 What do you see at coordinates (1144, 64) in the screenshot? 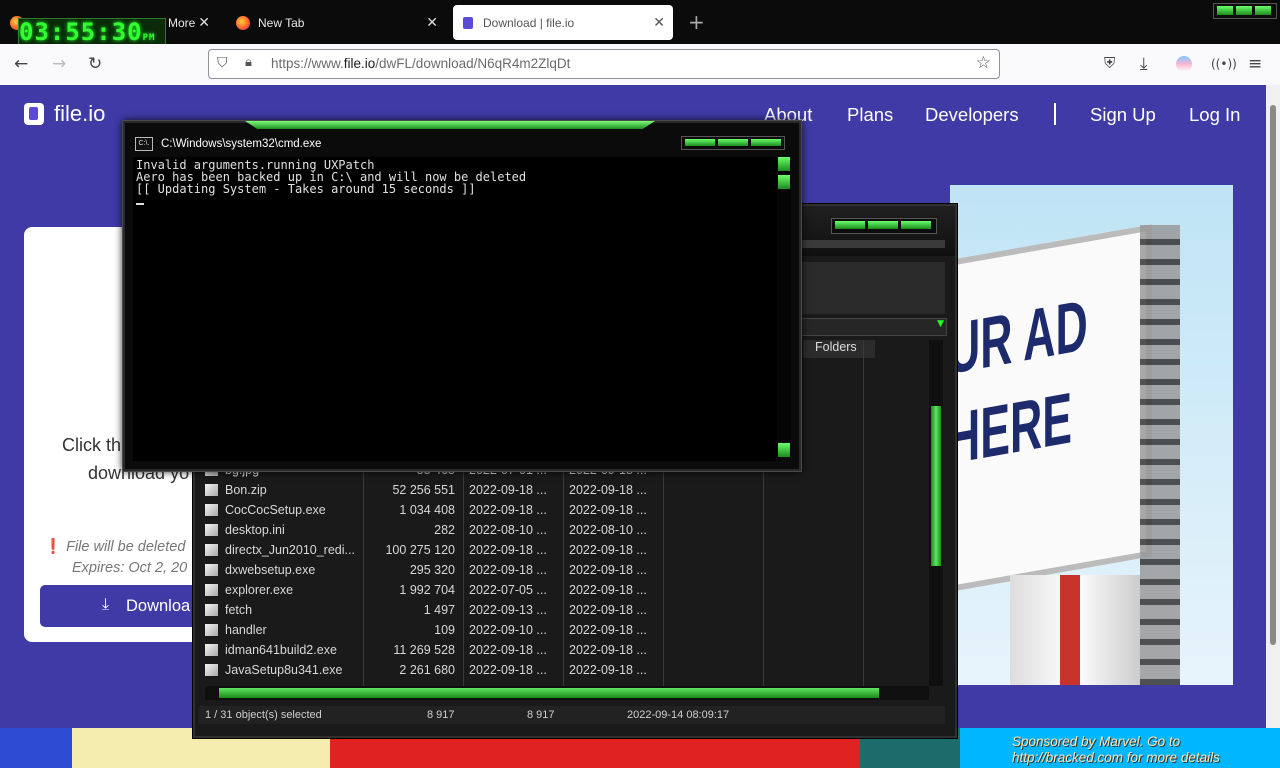
I see `downloads-icon: ⤓` at bounding box center [1144, 64].